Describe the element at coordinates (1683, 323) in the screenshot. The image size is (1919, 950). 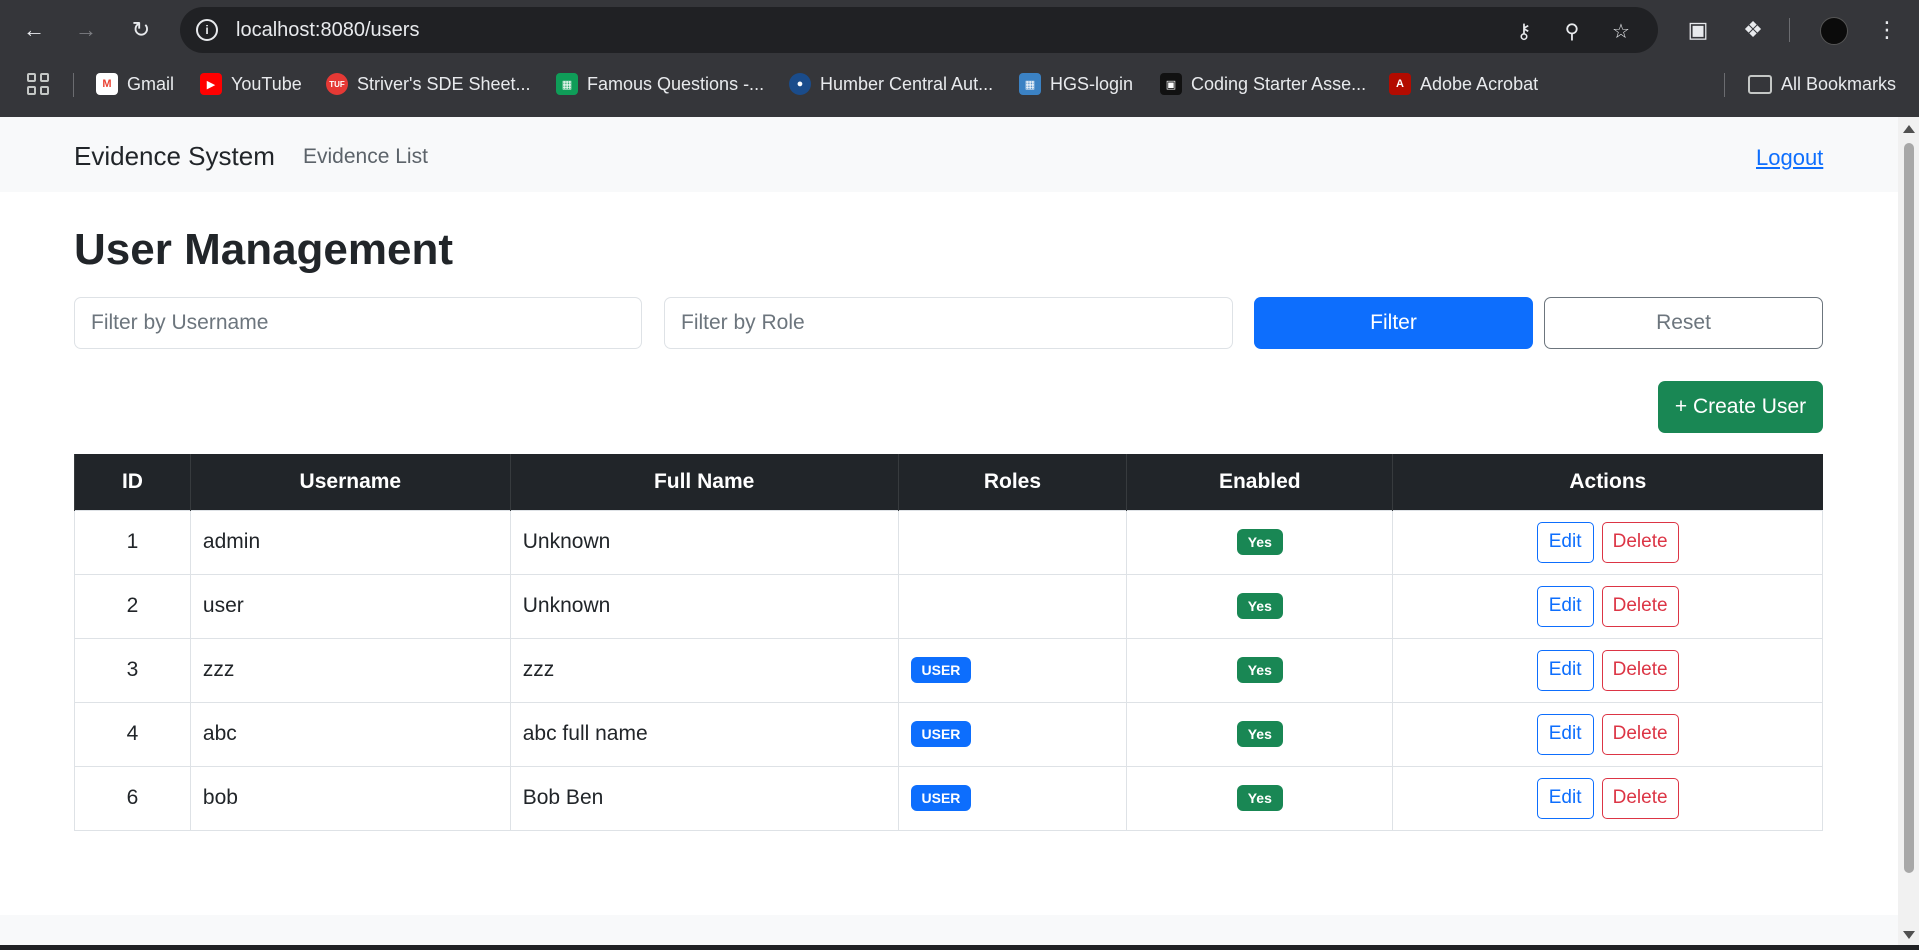
I see `reset-button: Reset` at that location.